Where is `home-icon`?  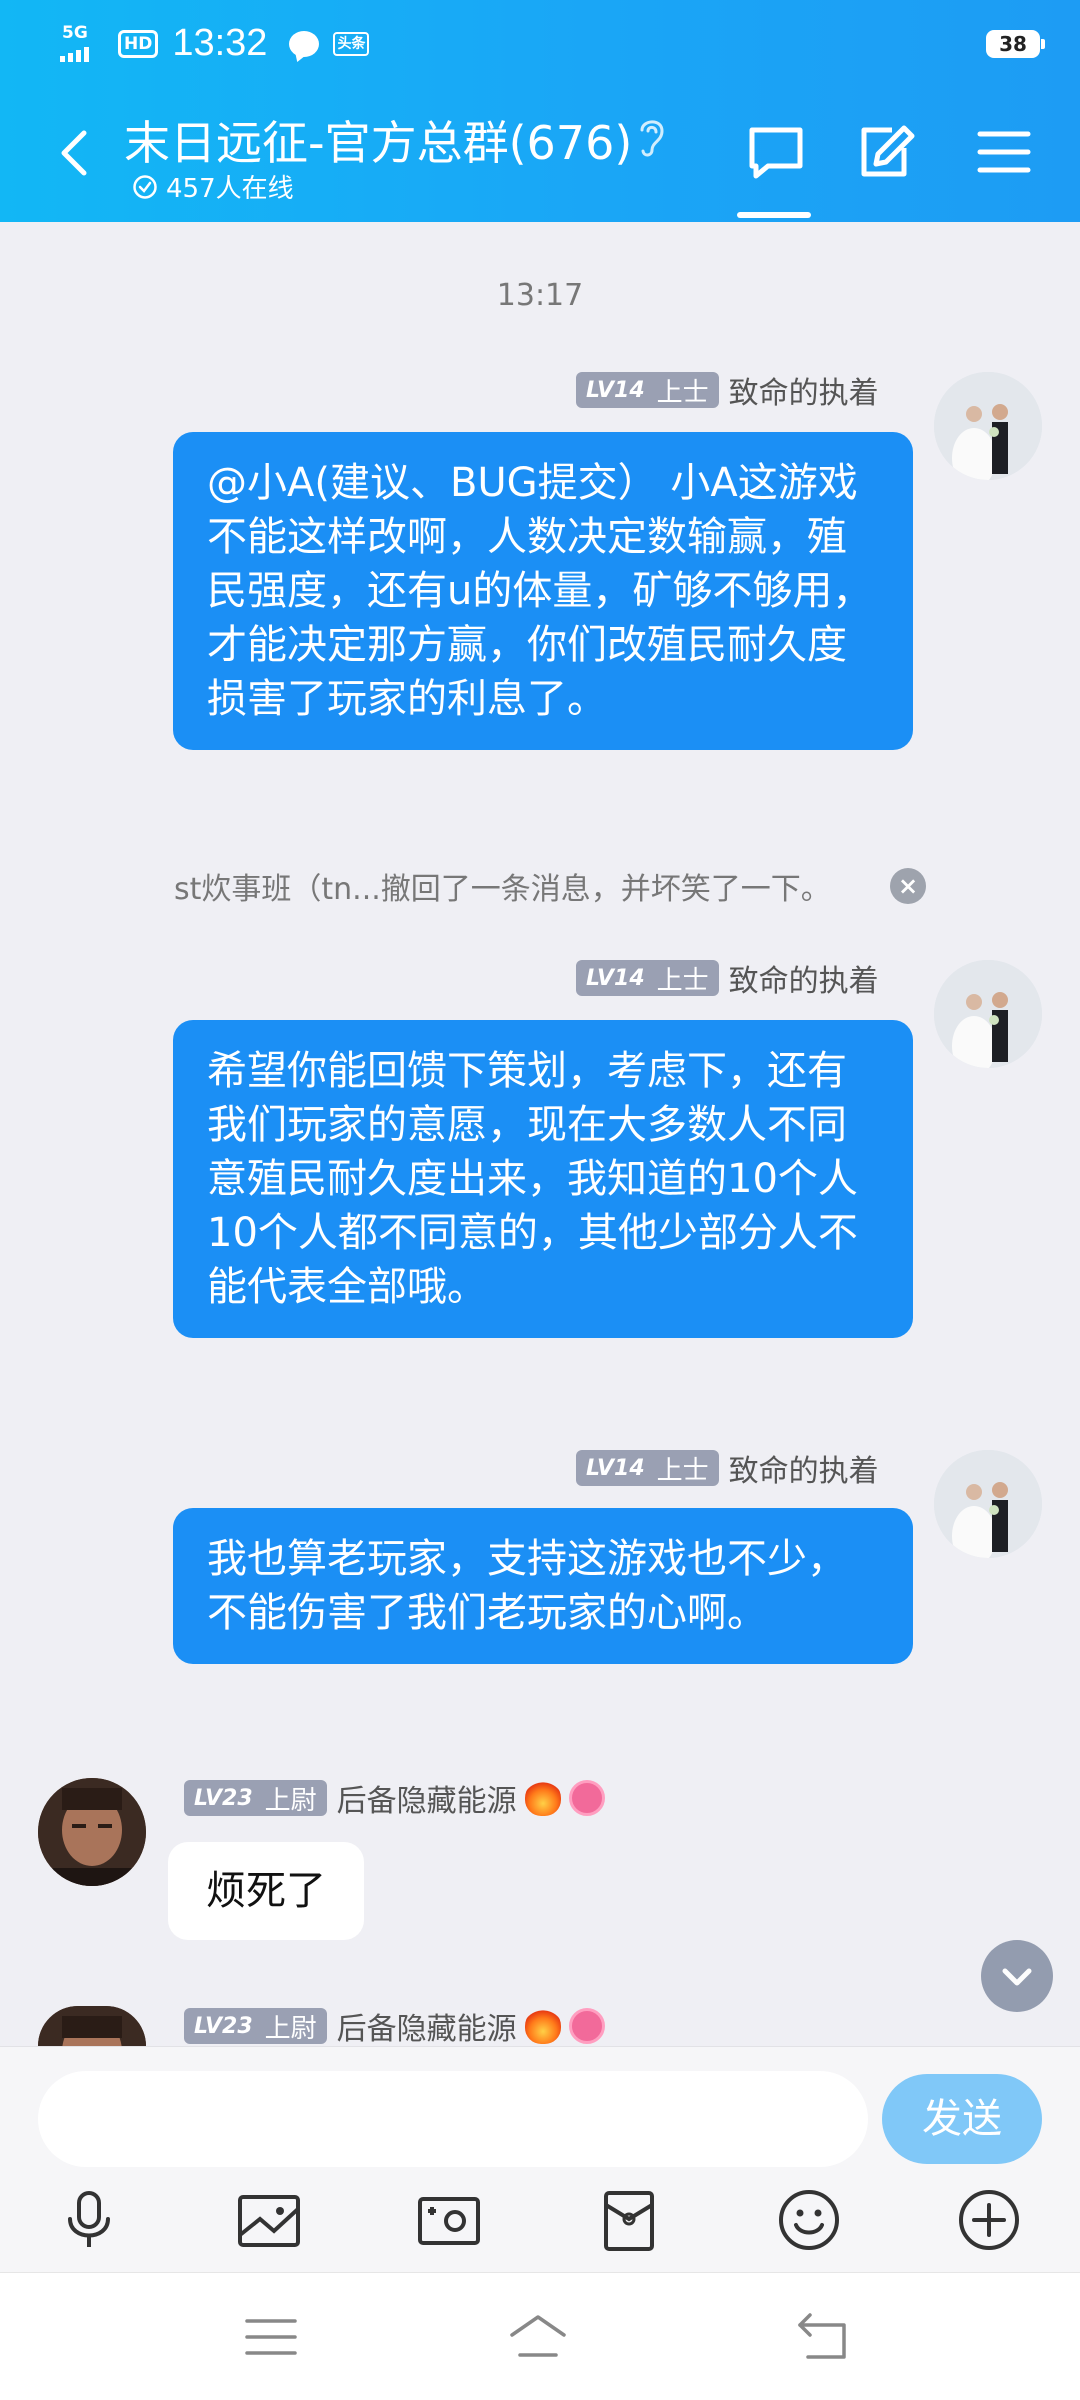 home-icon is located at coordinates (538, 2336).